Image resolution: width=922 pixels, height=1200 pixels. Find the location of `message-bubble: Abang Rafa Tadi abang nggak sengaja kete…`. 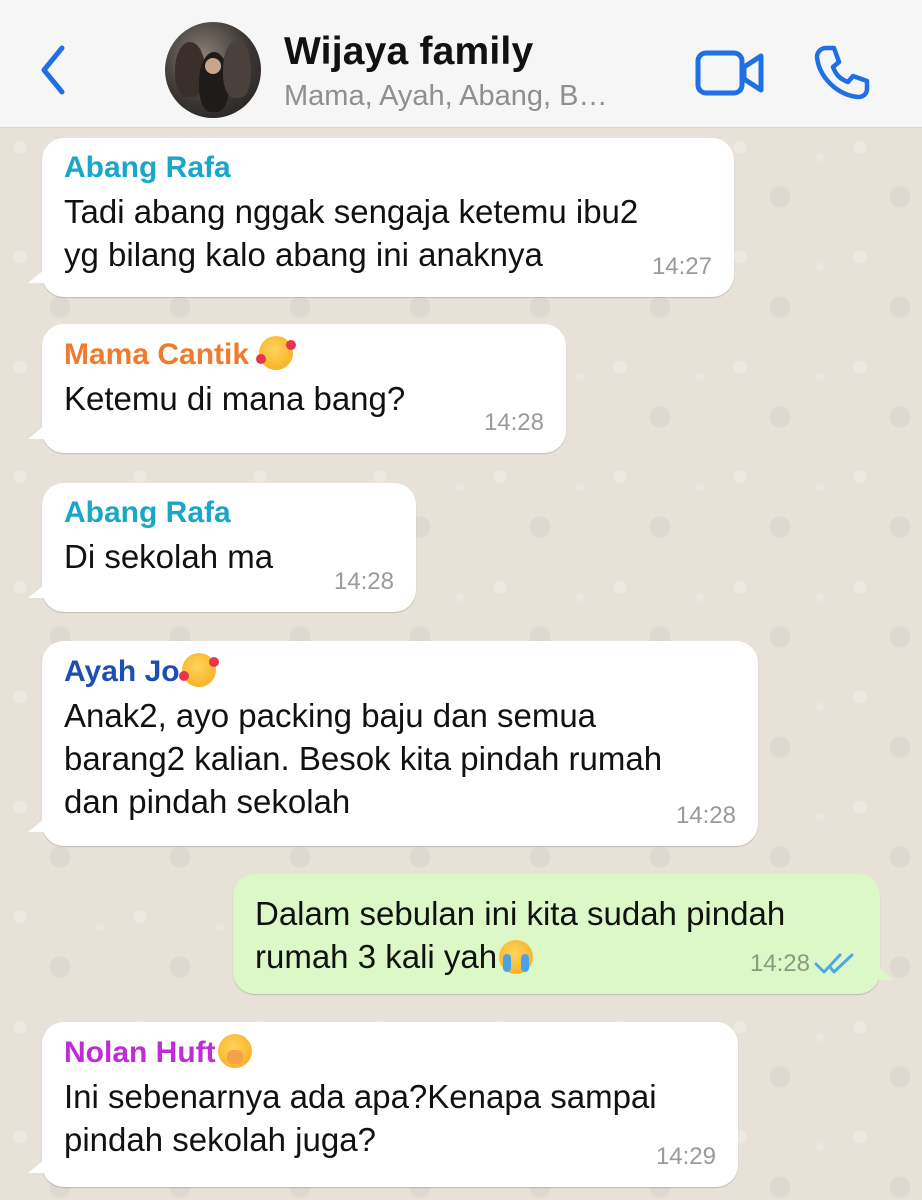

message-bubble: Abang Rafa Tadi abang nggak sengaja kete… is located at coordinates (381, 217).